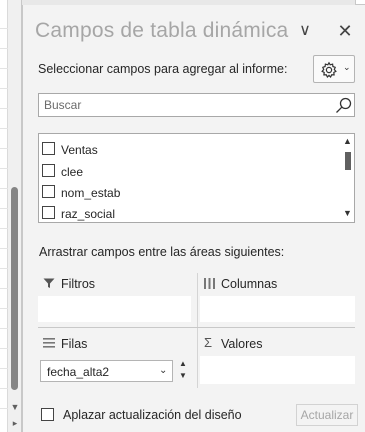 The height and width of the screenshot is (432, 365). What do you see at coordinates (183, 363) in the screenshot?
I see `move-up-arrow-icon: ▲` at bounding box center [183, 363].